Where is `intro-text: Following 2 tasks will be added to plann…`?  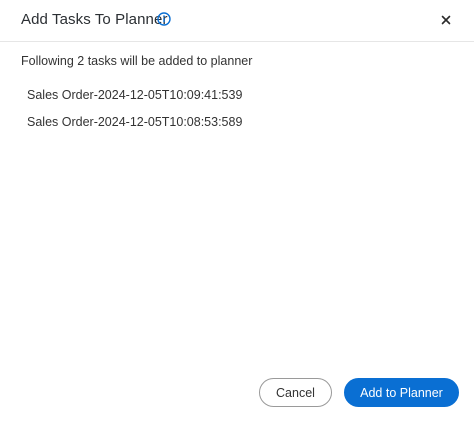
intro-text: Following 2 tasks will be added to plann… is located at coordinates (137, 61).